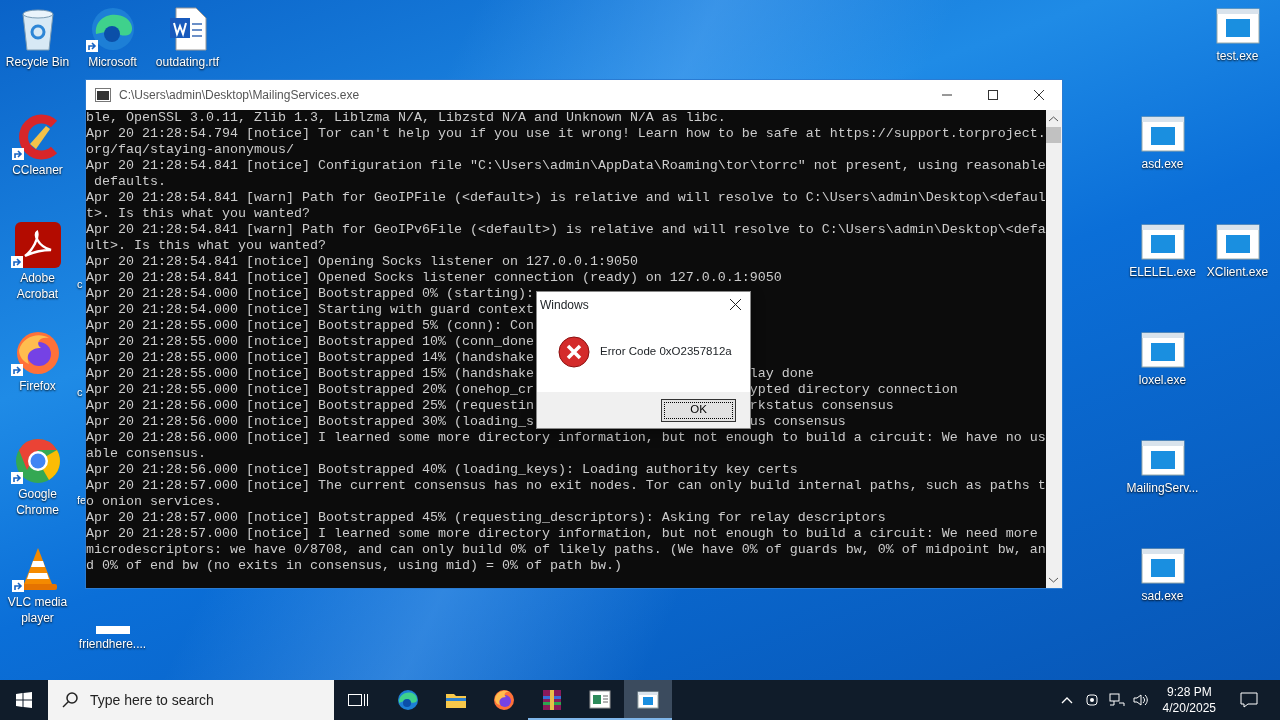  I want to click on console-text: Apr 20 21:28:54.000 [notice] Bootstrapped 0% (starting):, so click(310, 294).